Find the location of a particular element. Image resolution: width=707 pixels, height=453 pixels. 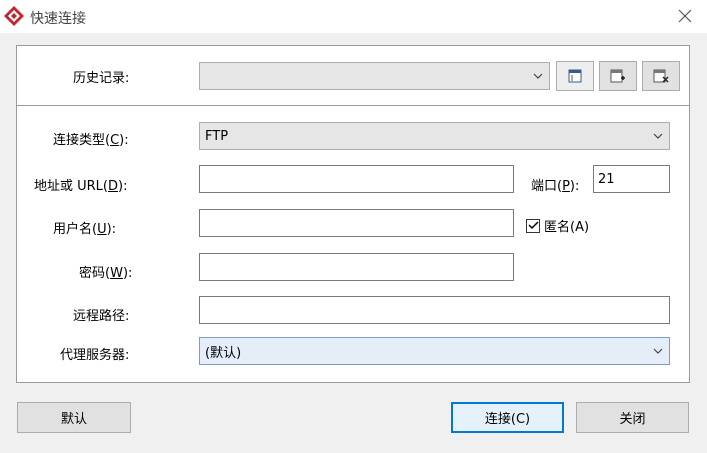

window-title: 快速连接 is located at coordinates (58, 19).